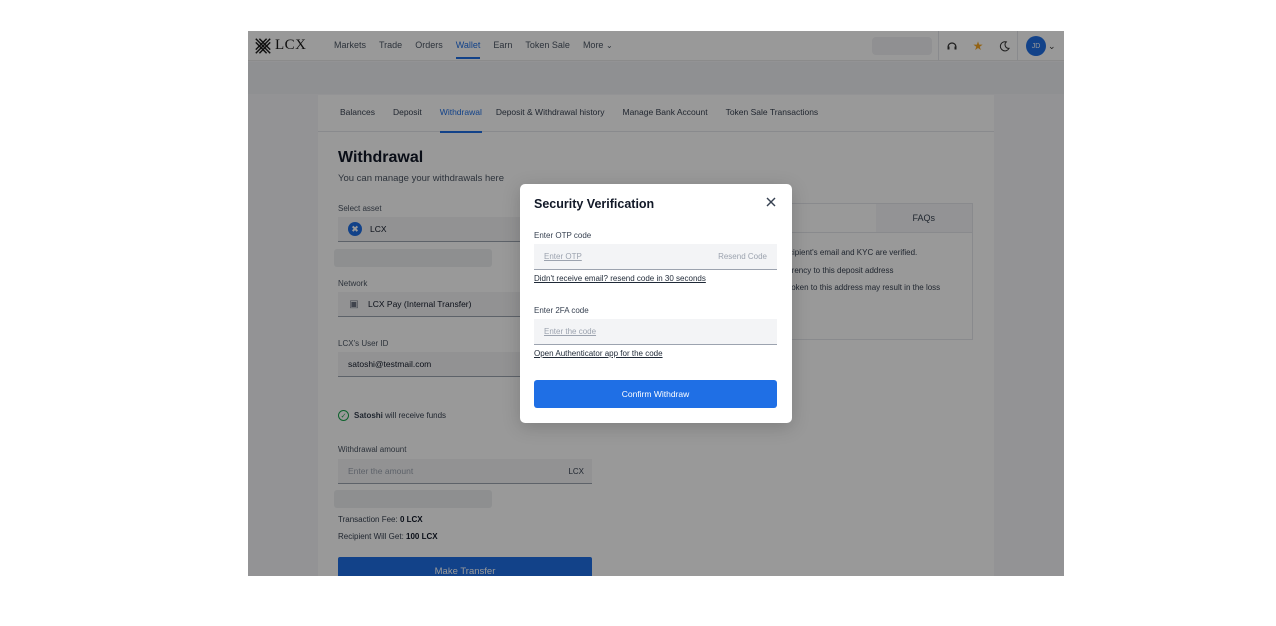  I want to click on modal-title: Security Verification, so click(594, 204).